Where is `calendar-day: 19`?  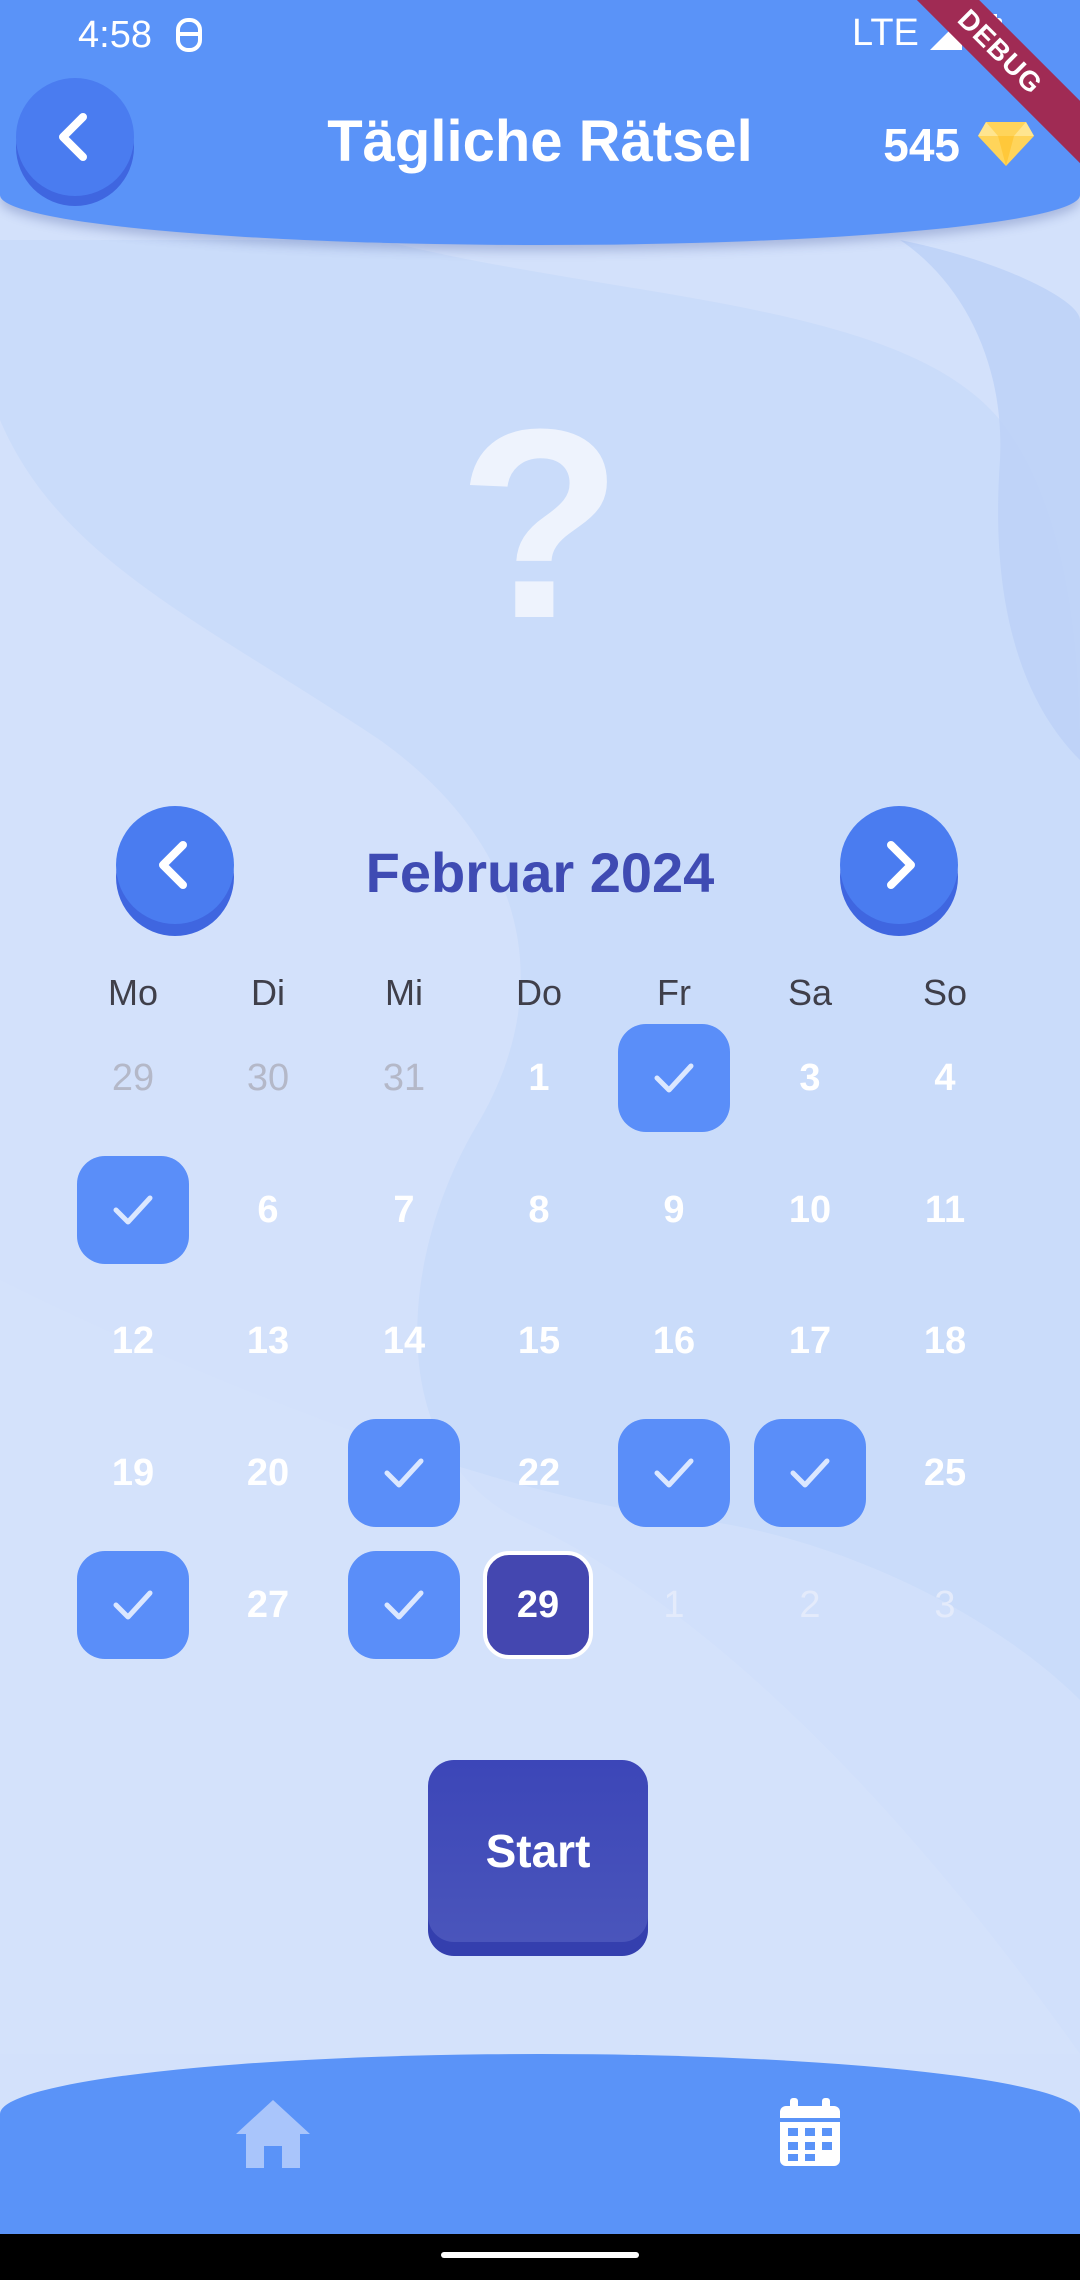 calendar-day: 19 is located at coordinates (133, 1473).